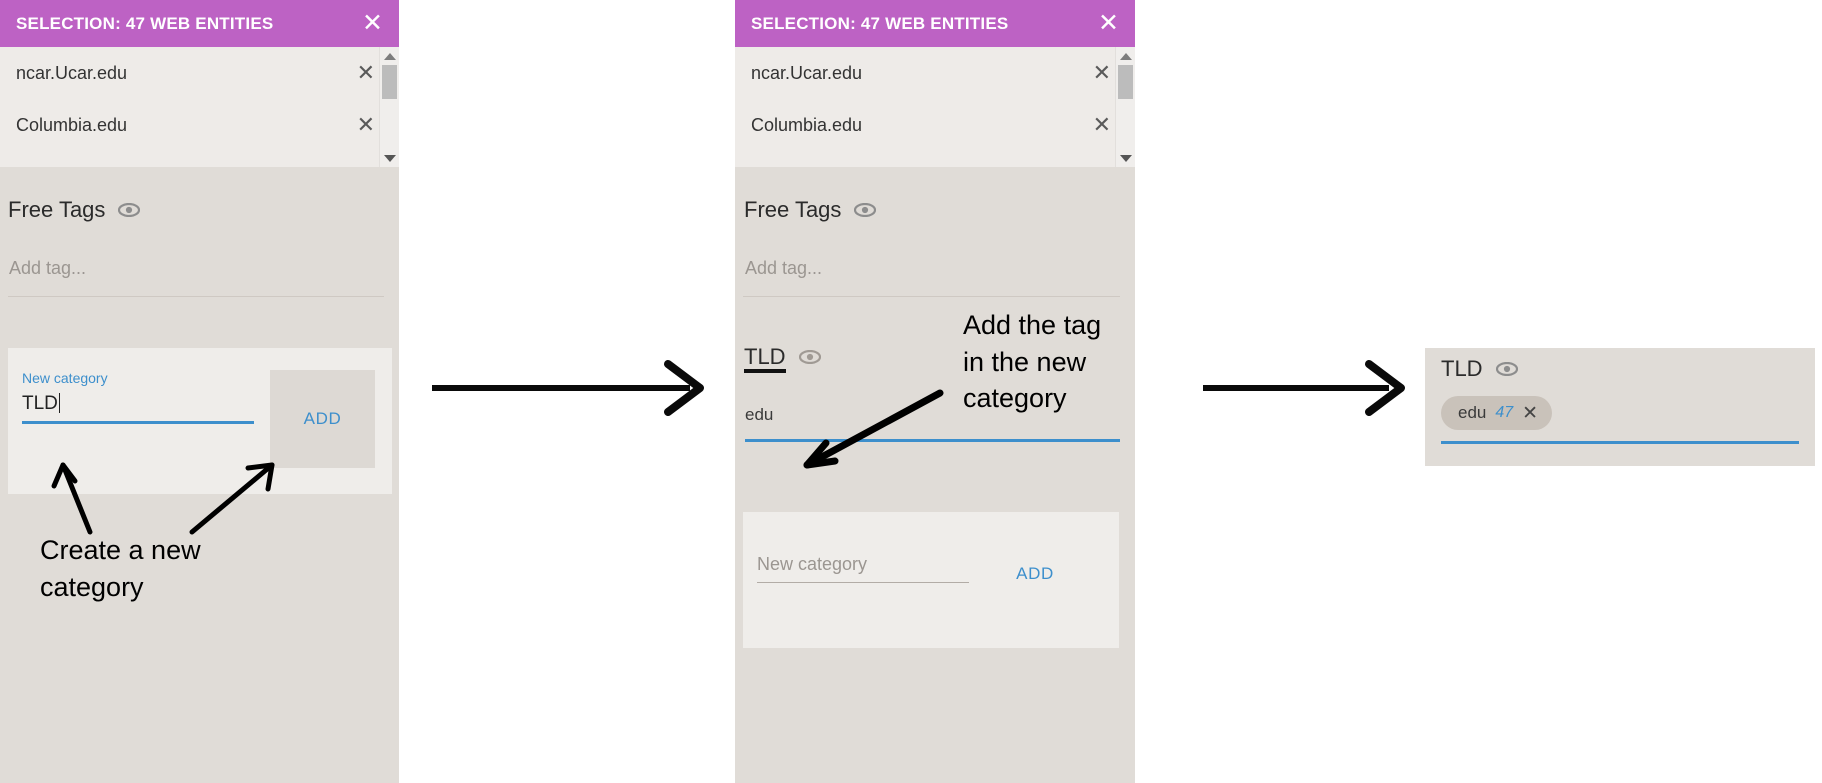 The height and width of the screenshot is (783, 1822). What do you see at coordinates (199, 73) in the screenshot?
I see `list-item: ncar.Ucar.edu ✕` at bounding box center [199, 73].